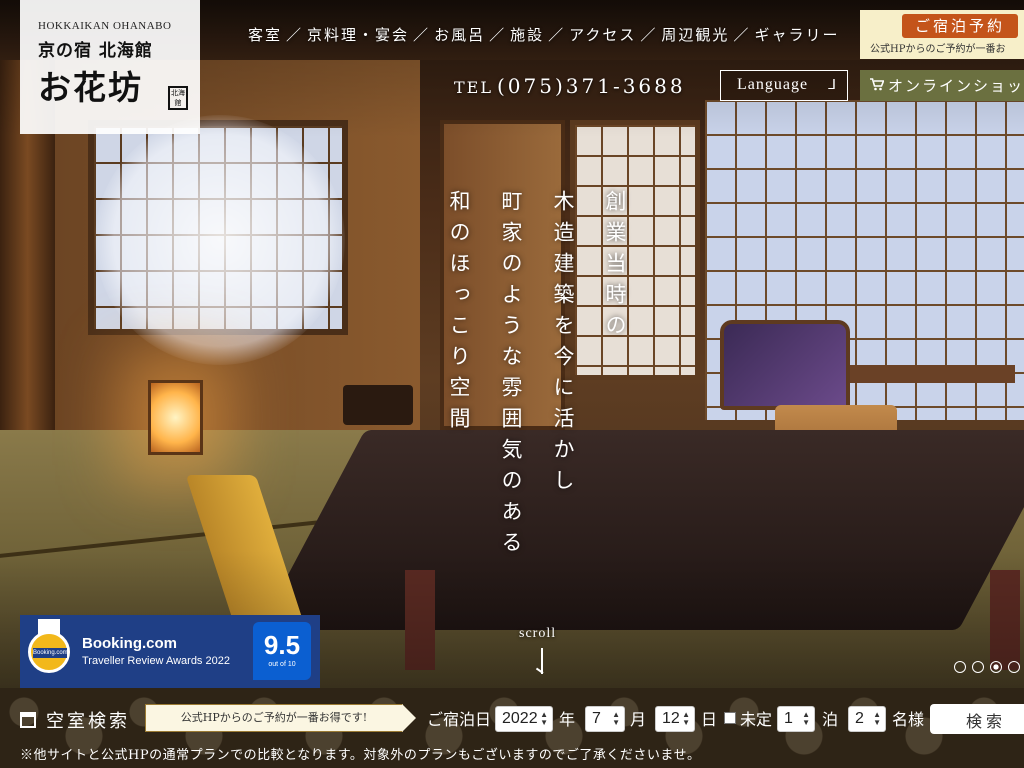 The width and height of the screenshot is (1024, 768). What do you see at coordinates (605, 719) in the screenshot?
I see `month-select: 7 ▲ ▼` at bounding box center [605, 719].